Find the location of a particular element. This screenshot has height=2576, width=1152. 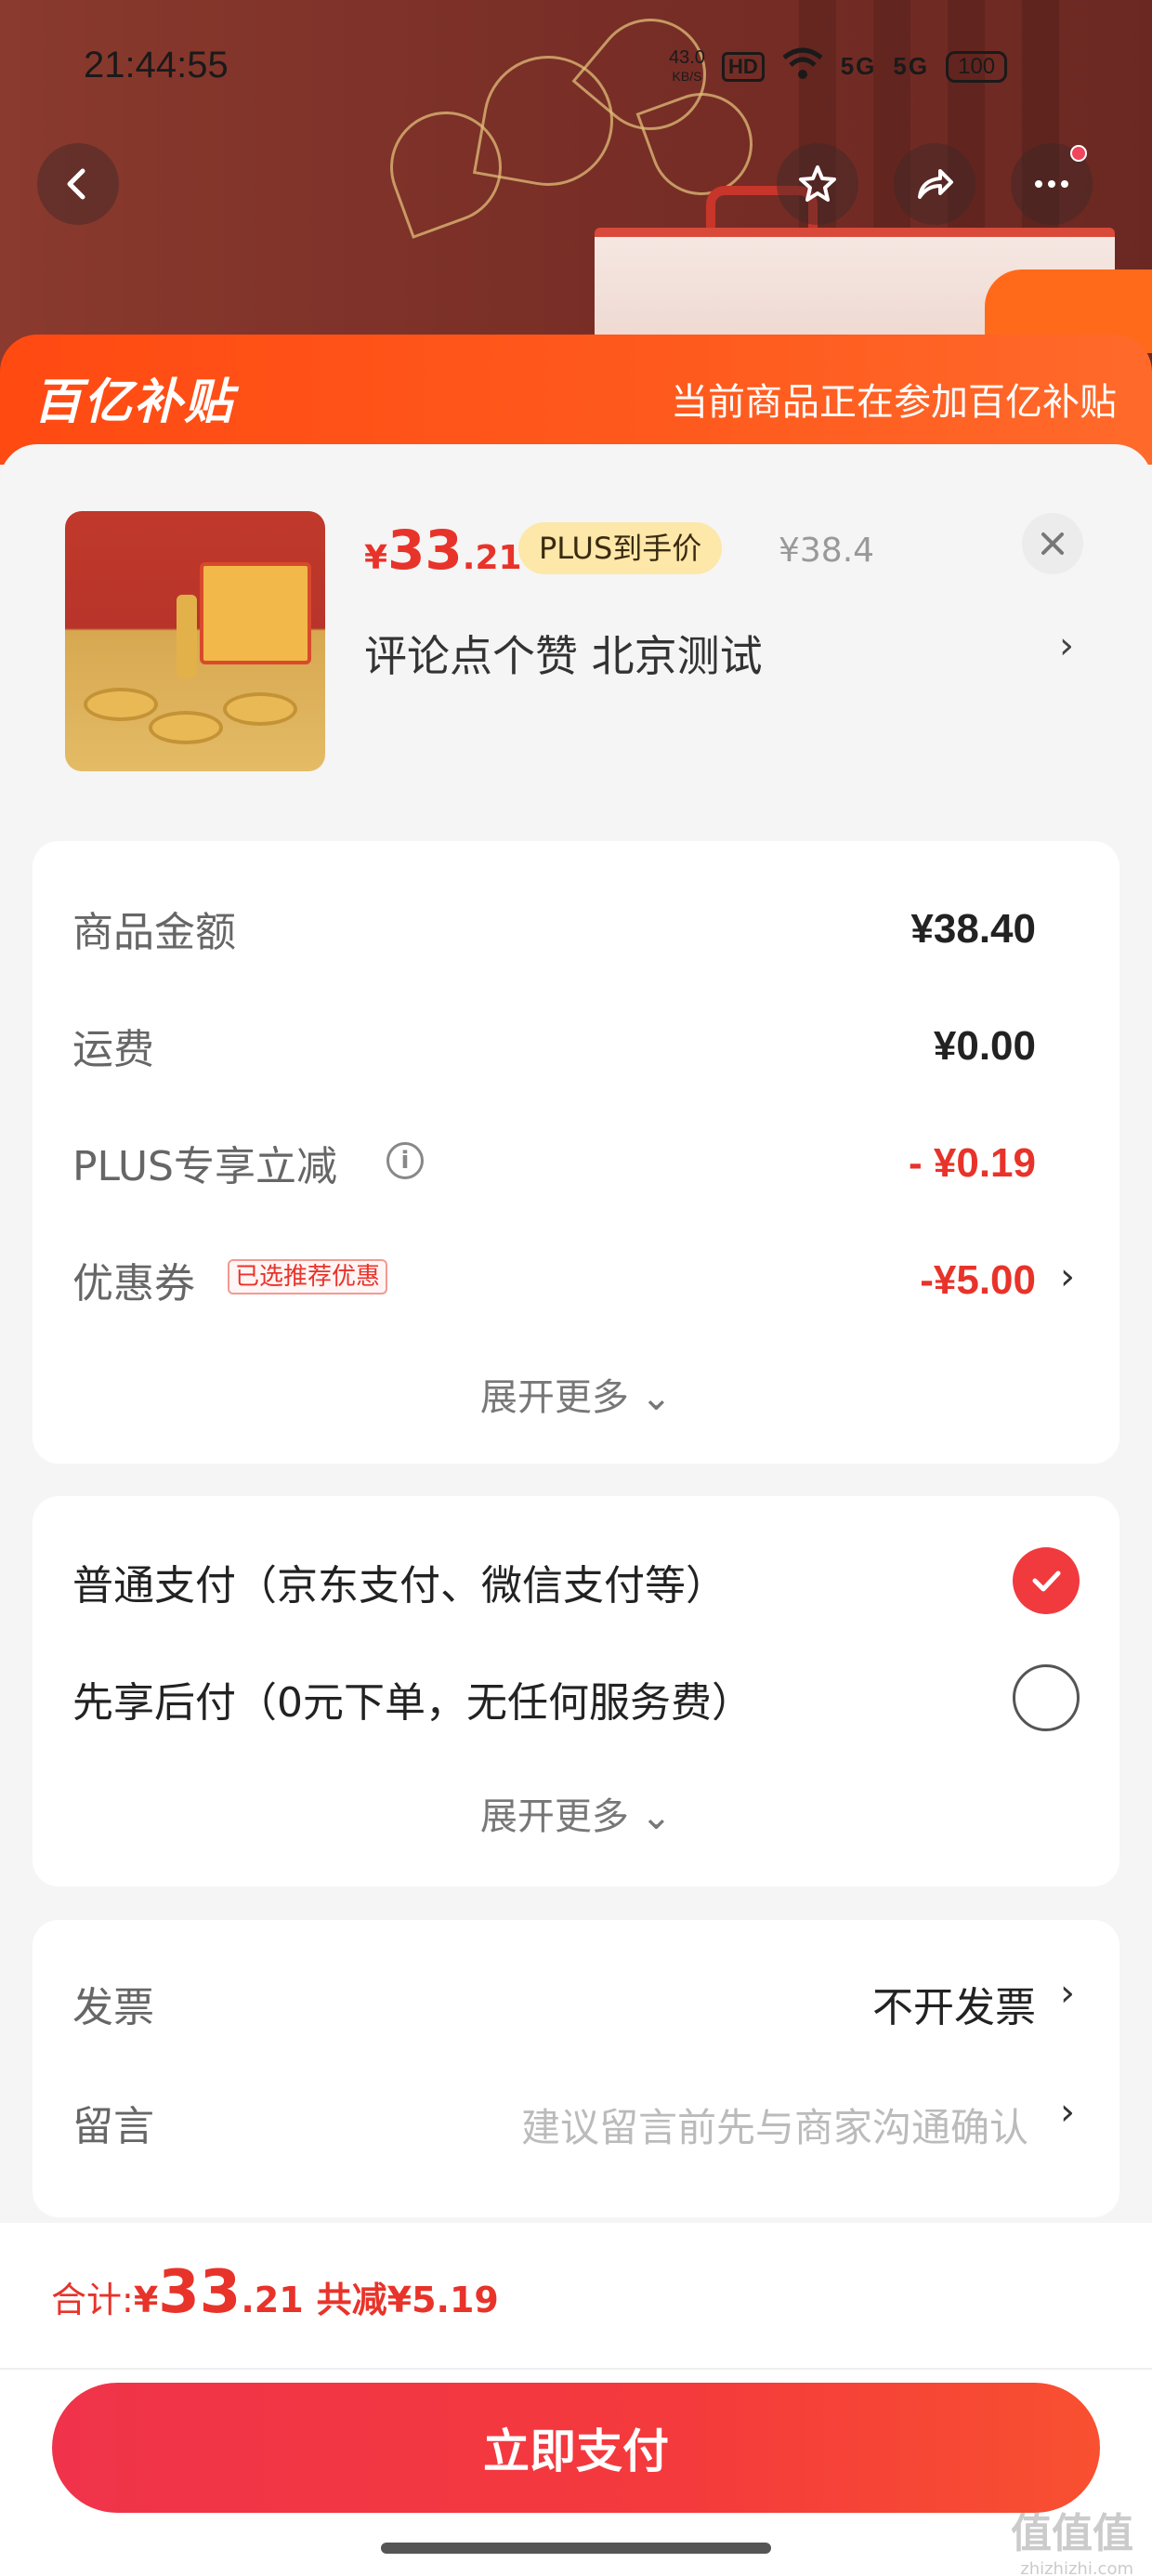

status-time: 21:44:55 is located at coordinates (156, 65).